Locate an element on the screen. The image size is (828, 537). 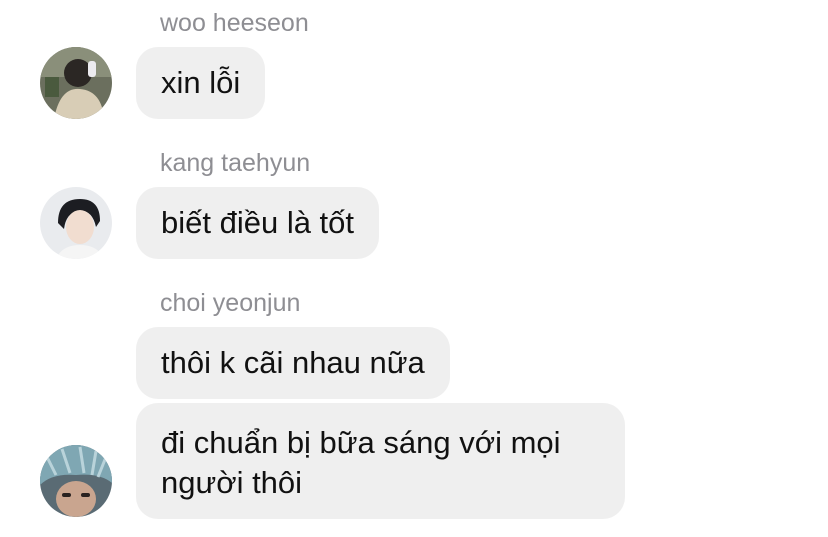
message-bubble: đi chuẩn bị bữa sáng với mọi người thôi is located at coordinates (380, 461).